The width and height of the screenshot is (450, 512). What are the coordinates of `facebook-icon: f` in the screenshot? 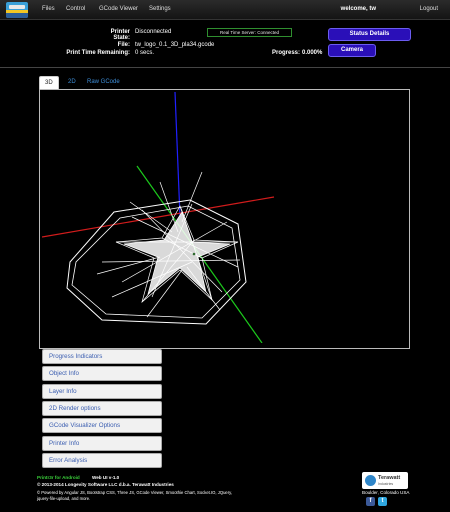 It's located at (370, 501).